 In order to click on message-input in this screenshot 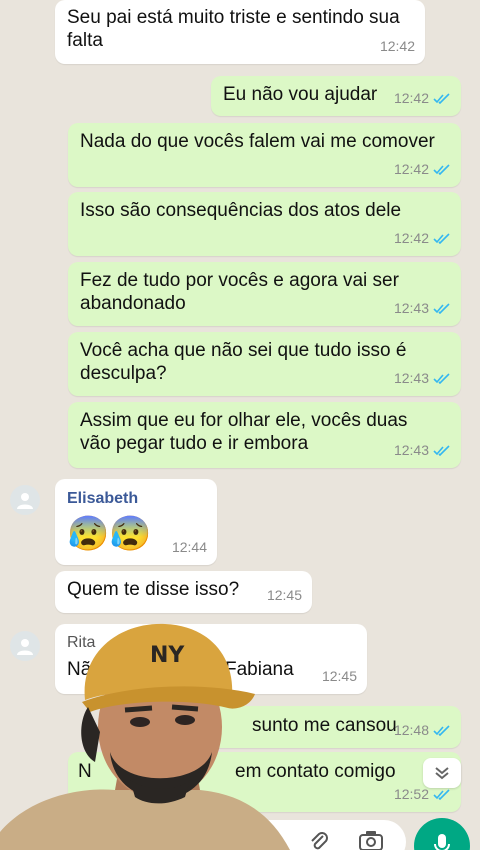, I will do `click(208, 835)`.